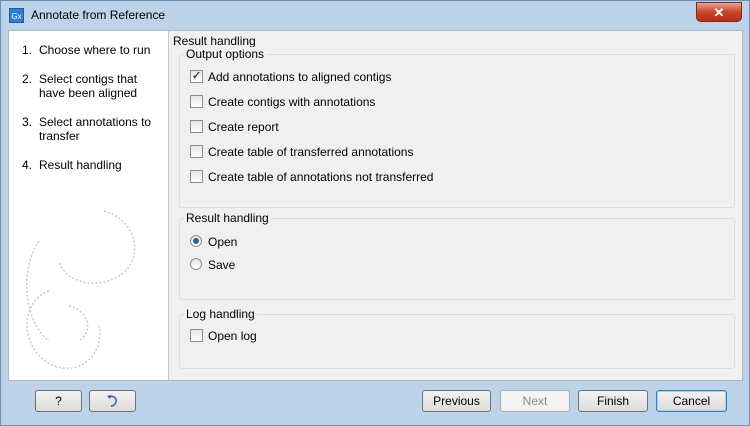 The image size is (750, 426). Describe the element at coordinates (375, 400) in the screenshot. I see `button-bar: ? Previous Next Finish Cancel` at that location.